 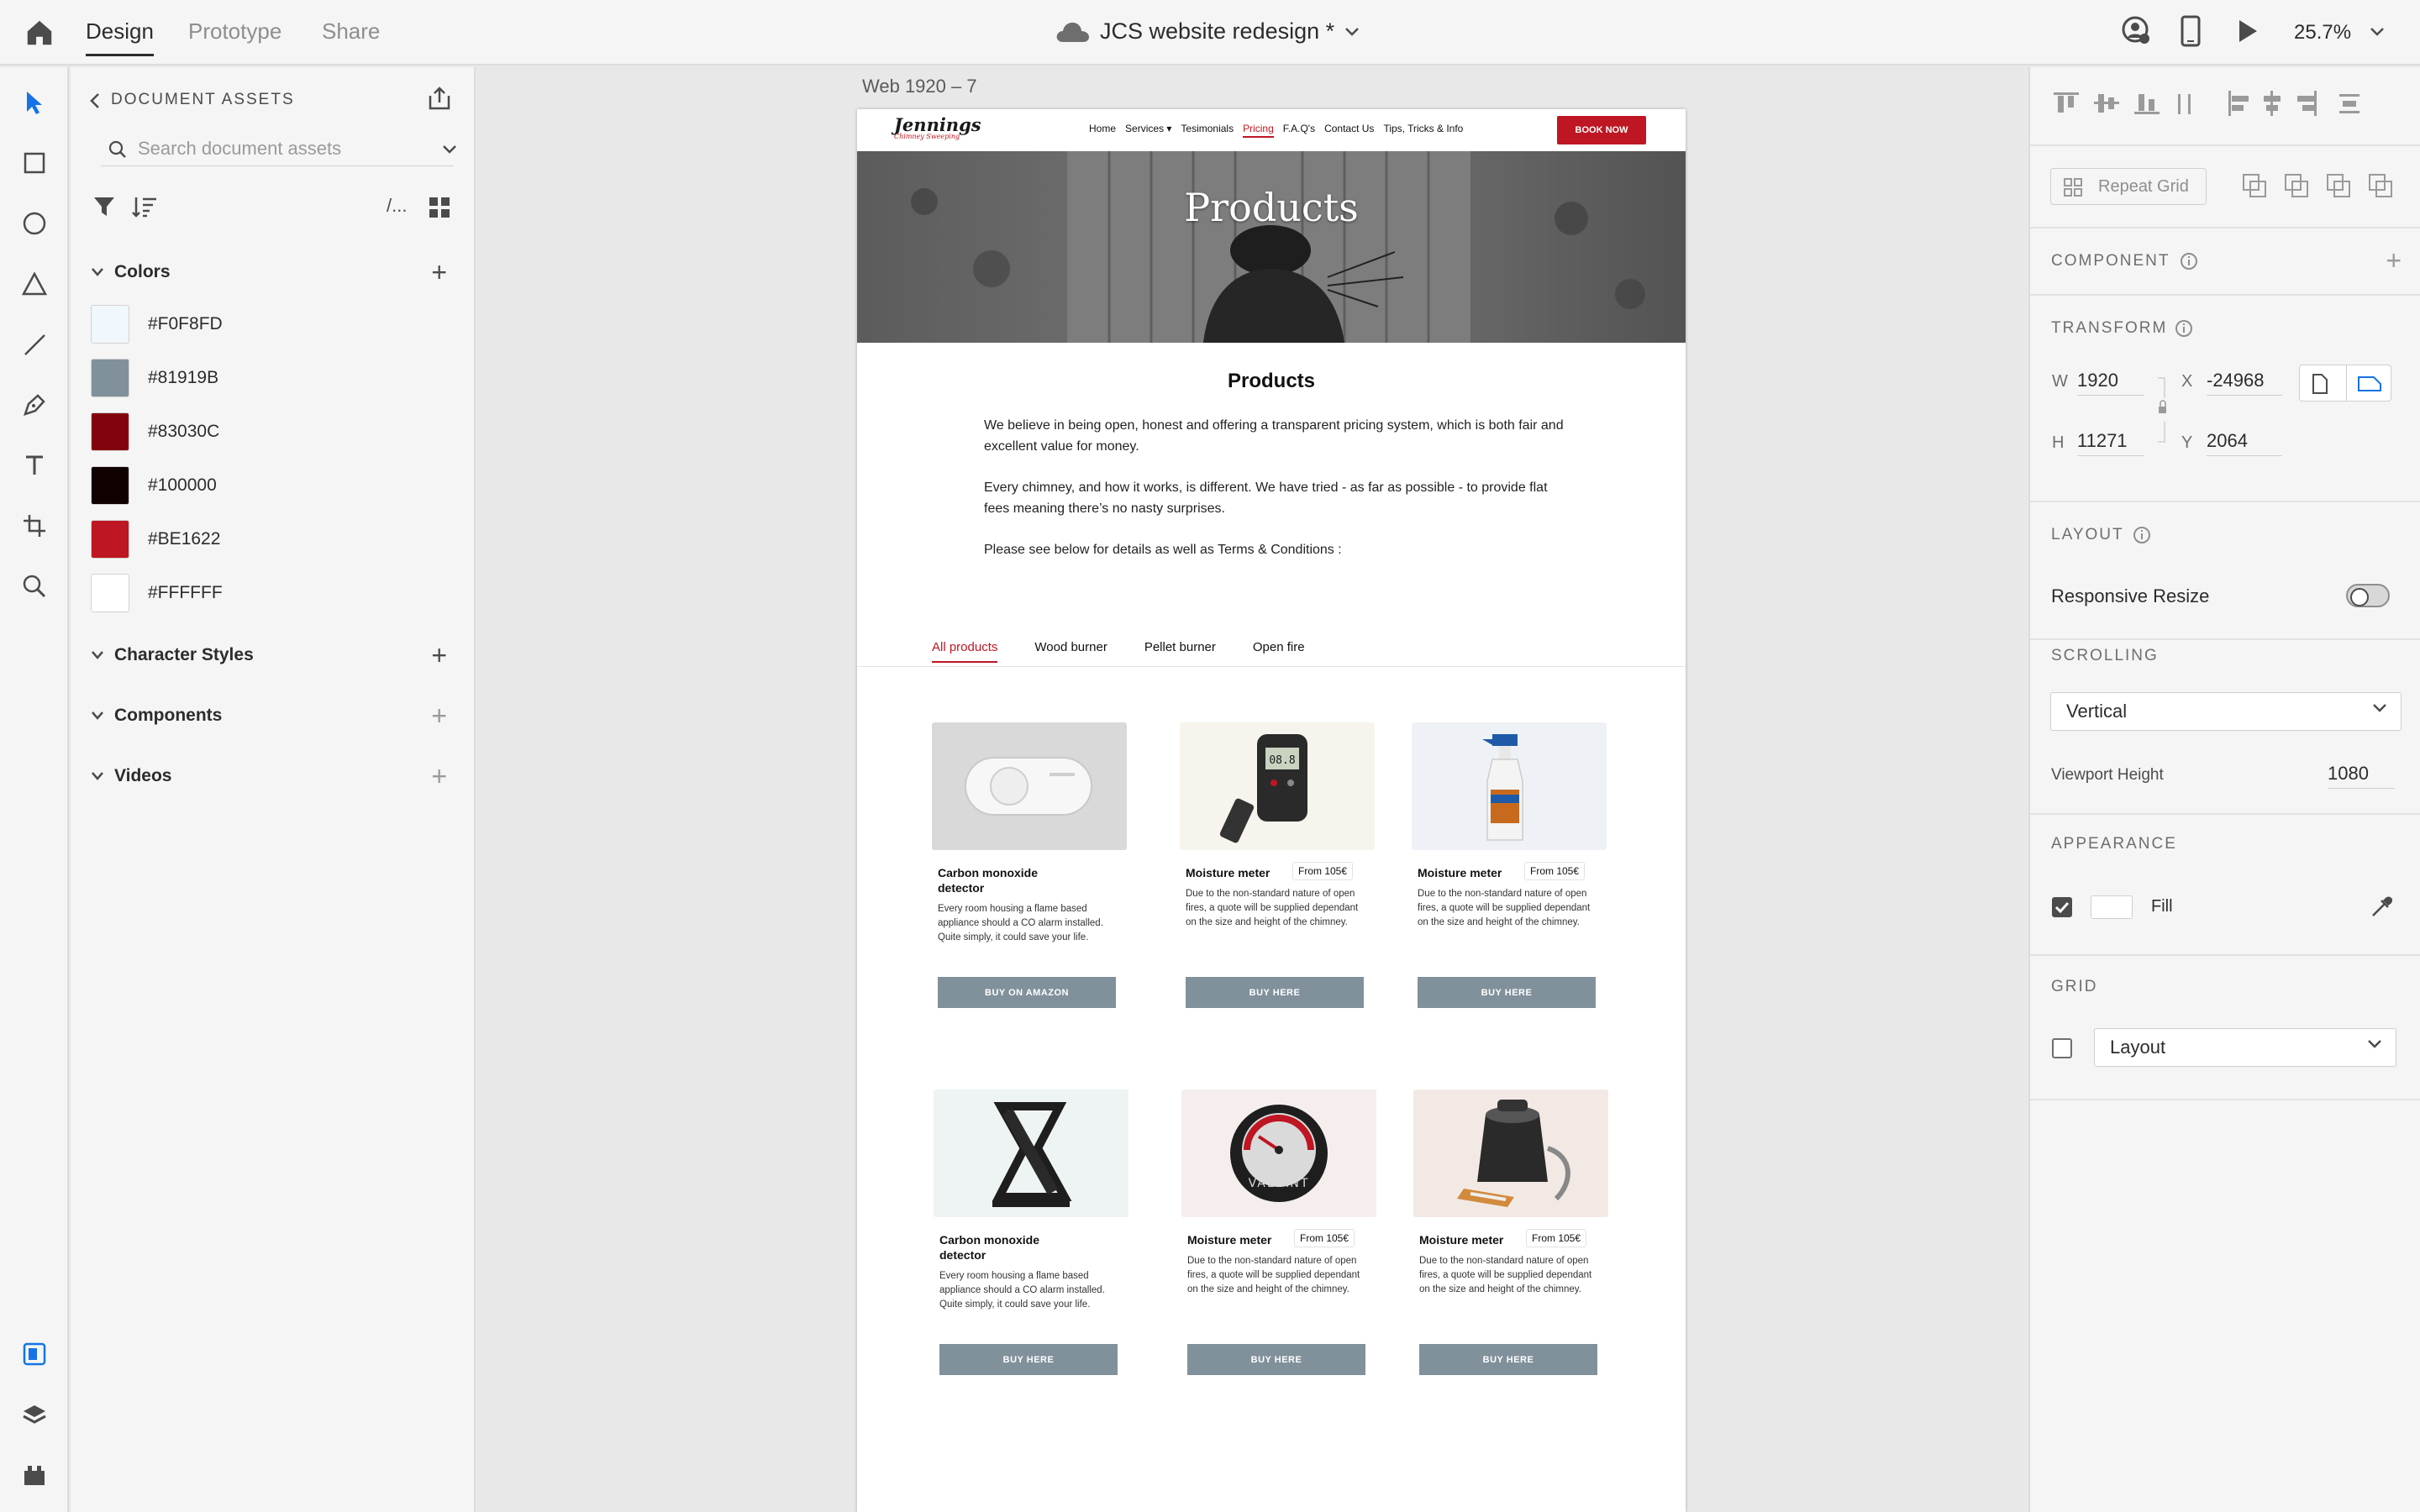 I want to click on add-video-icon: +, so click(x=439, y=776).